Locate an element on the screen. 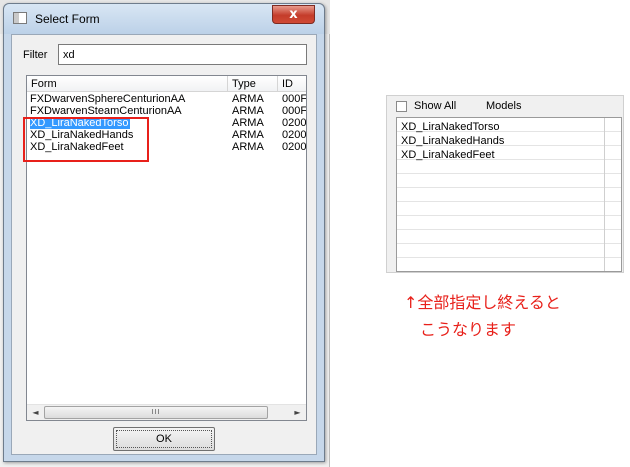  row-form-cell: FXDwarvenSphereCenturionAA is located at coordinates (128, 99).